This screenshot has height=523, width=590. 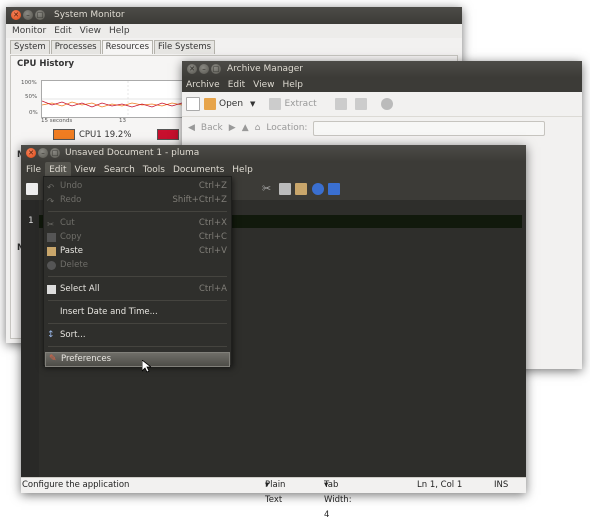 What do you see at coordinates (287, 128) in the screenshot?
I see `location-label: Location:` at bounding box center [287, 128].